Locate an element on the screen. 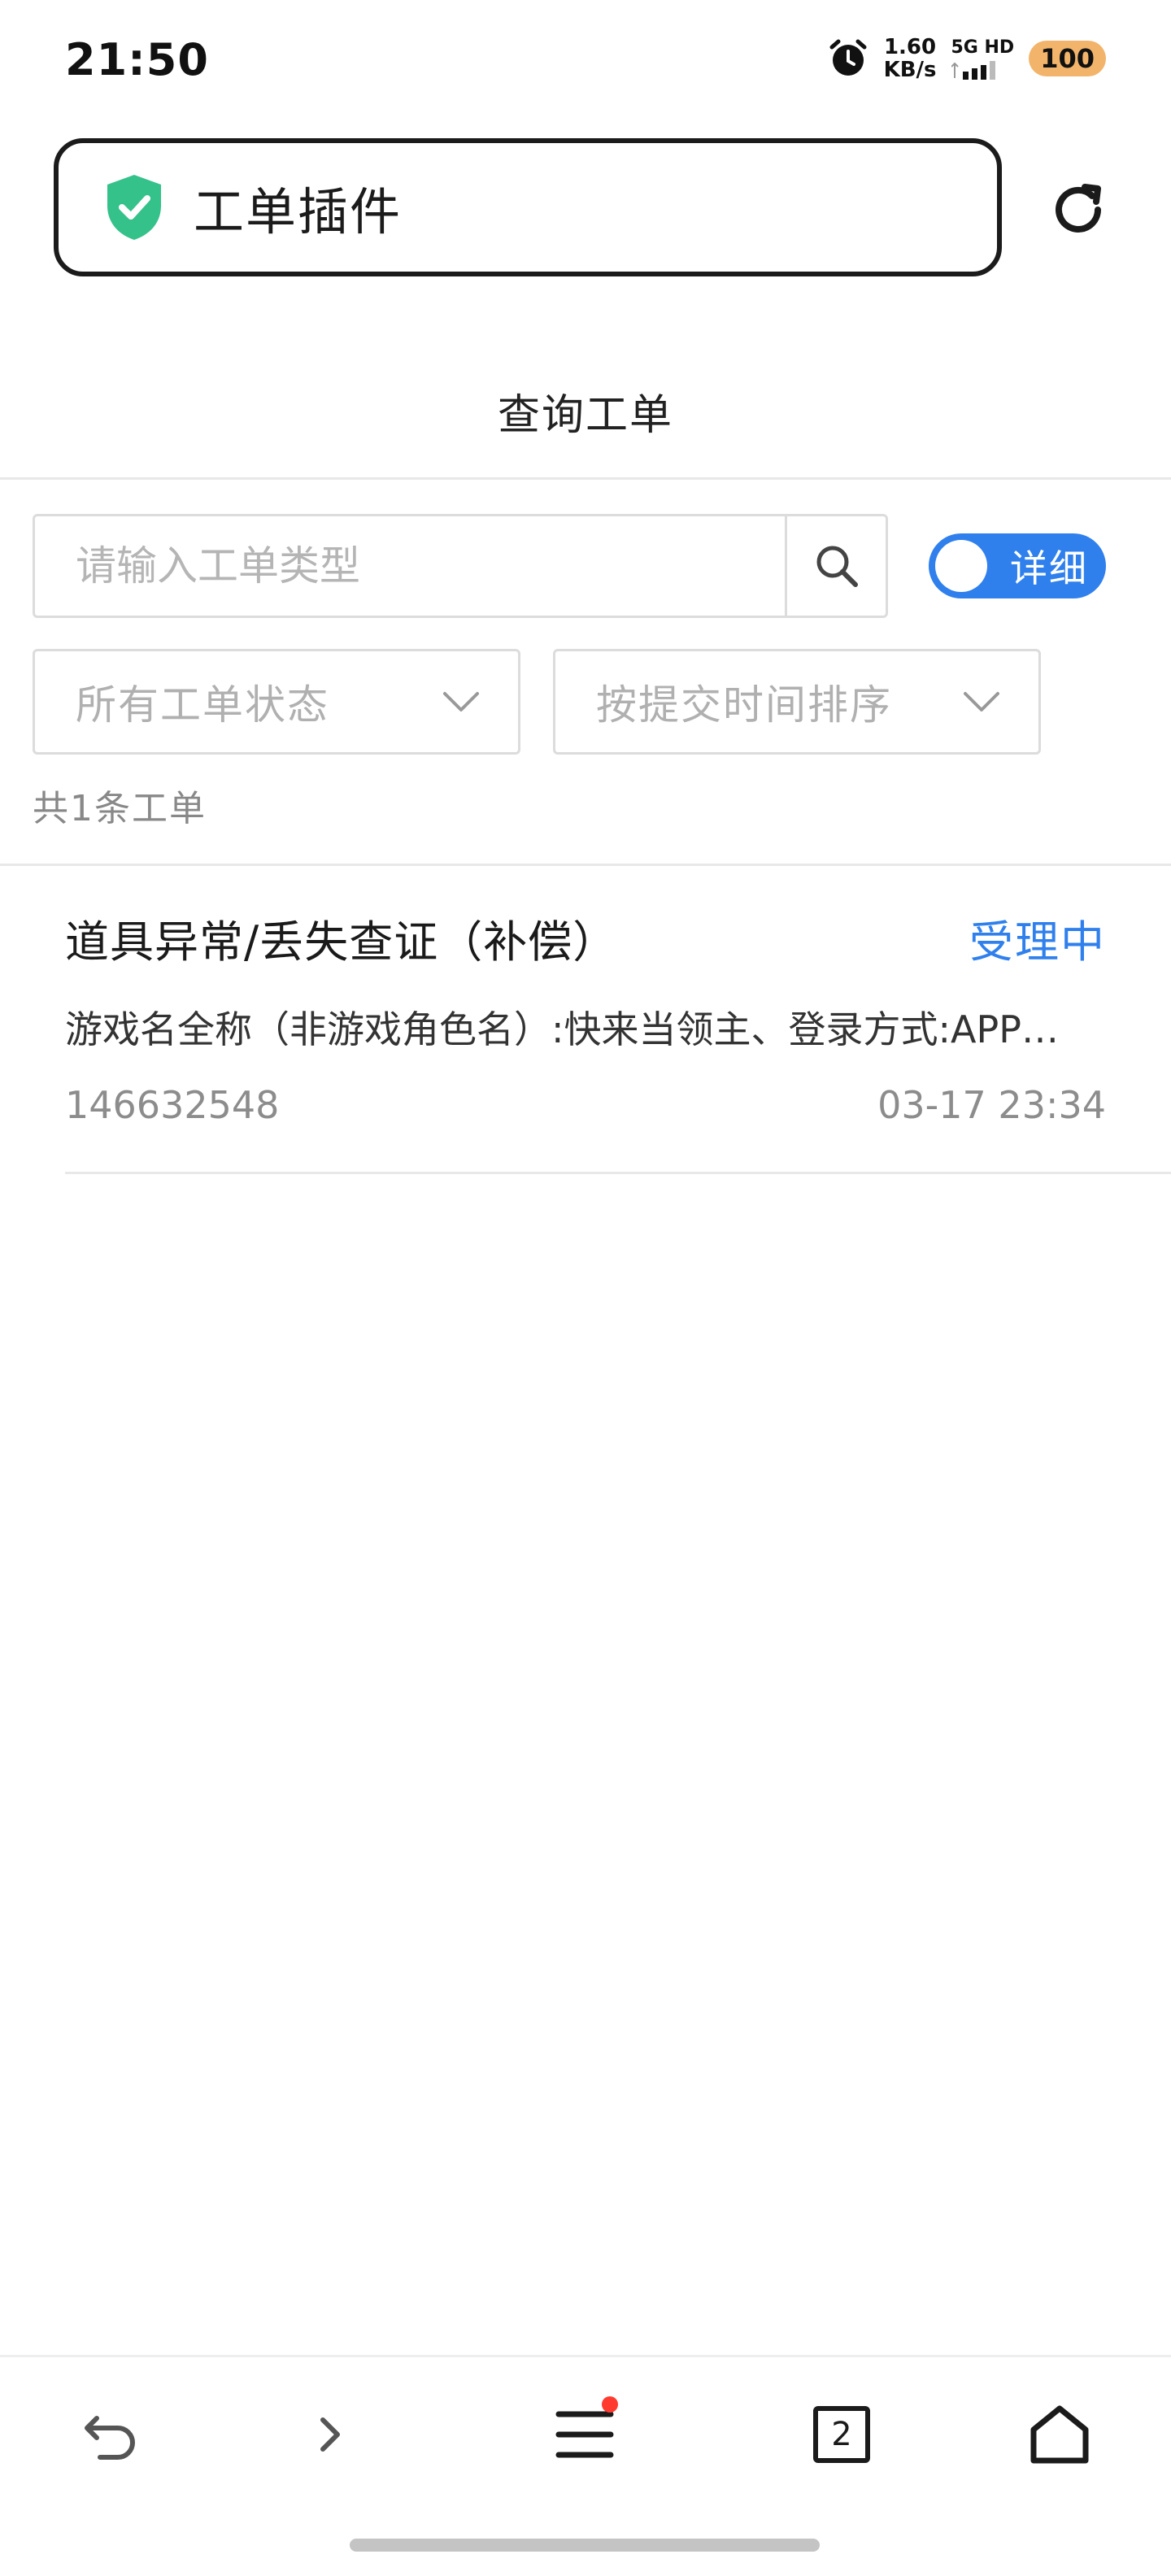  browser-toolbar: 2 is located at coordinates (585, 2436).